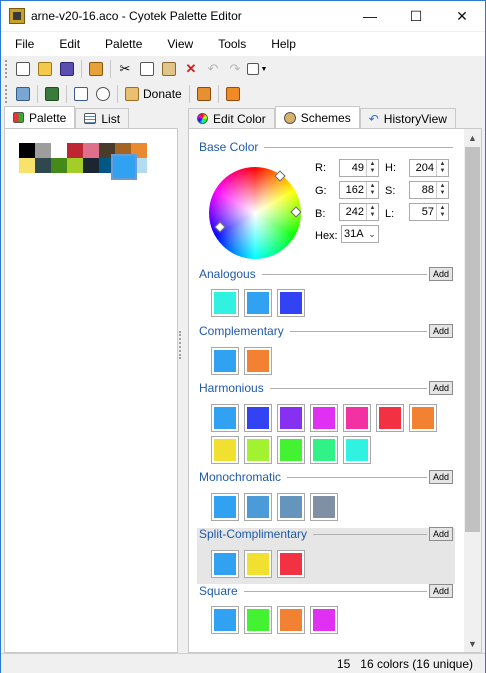  What do you see at coordinates (181, 345) in the screenshot?
I see `panel-splitter` at bounding box center [181, 345].